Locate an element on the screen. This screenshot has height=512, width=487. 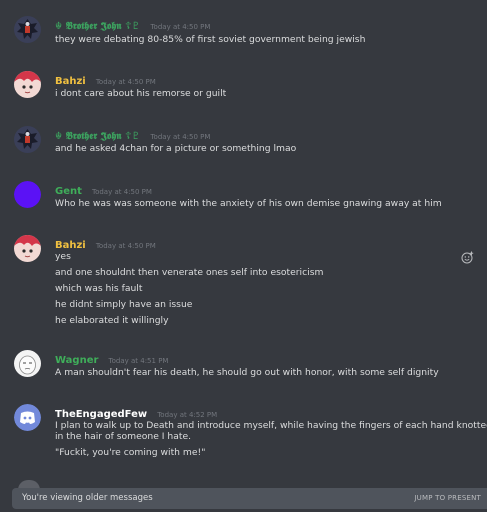
message-line: "Fuckit, you're coming with me!" is located at coordinates (130, 452).